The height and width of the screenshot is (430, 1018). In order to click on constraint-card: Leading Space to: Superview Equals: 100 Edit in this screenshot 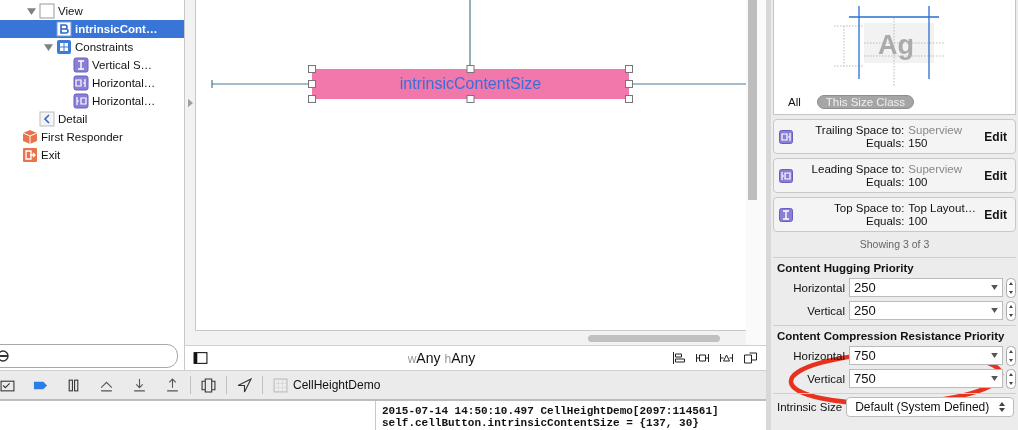, I will do `click(894, 175)`.